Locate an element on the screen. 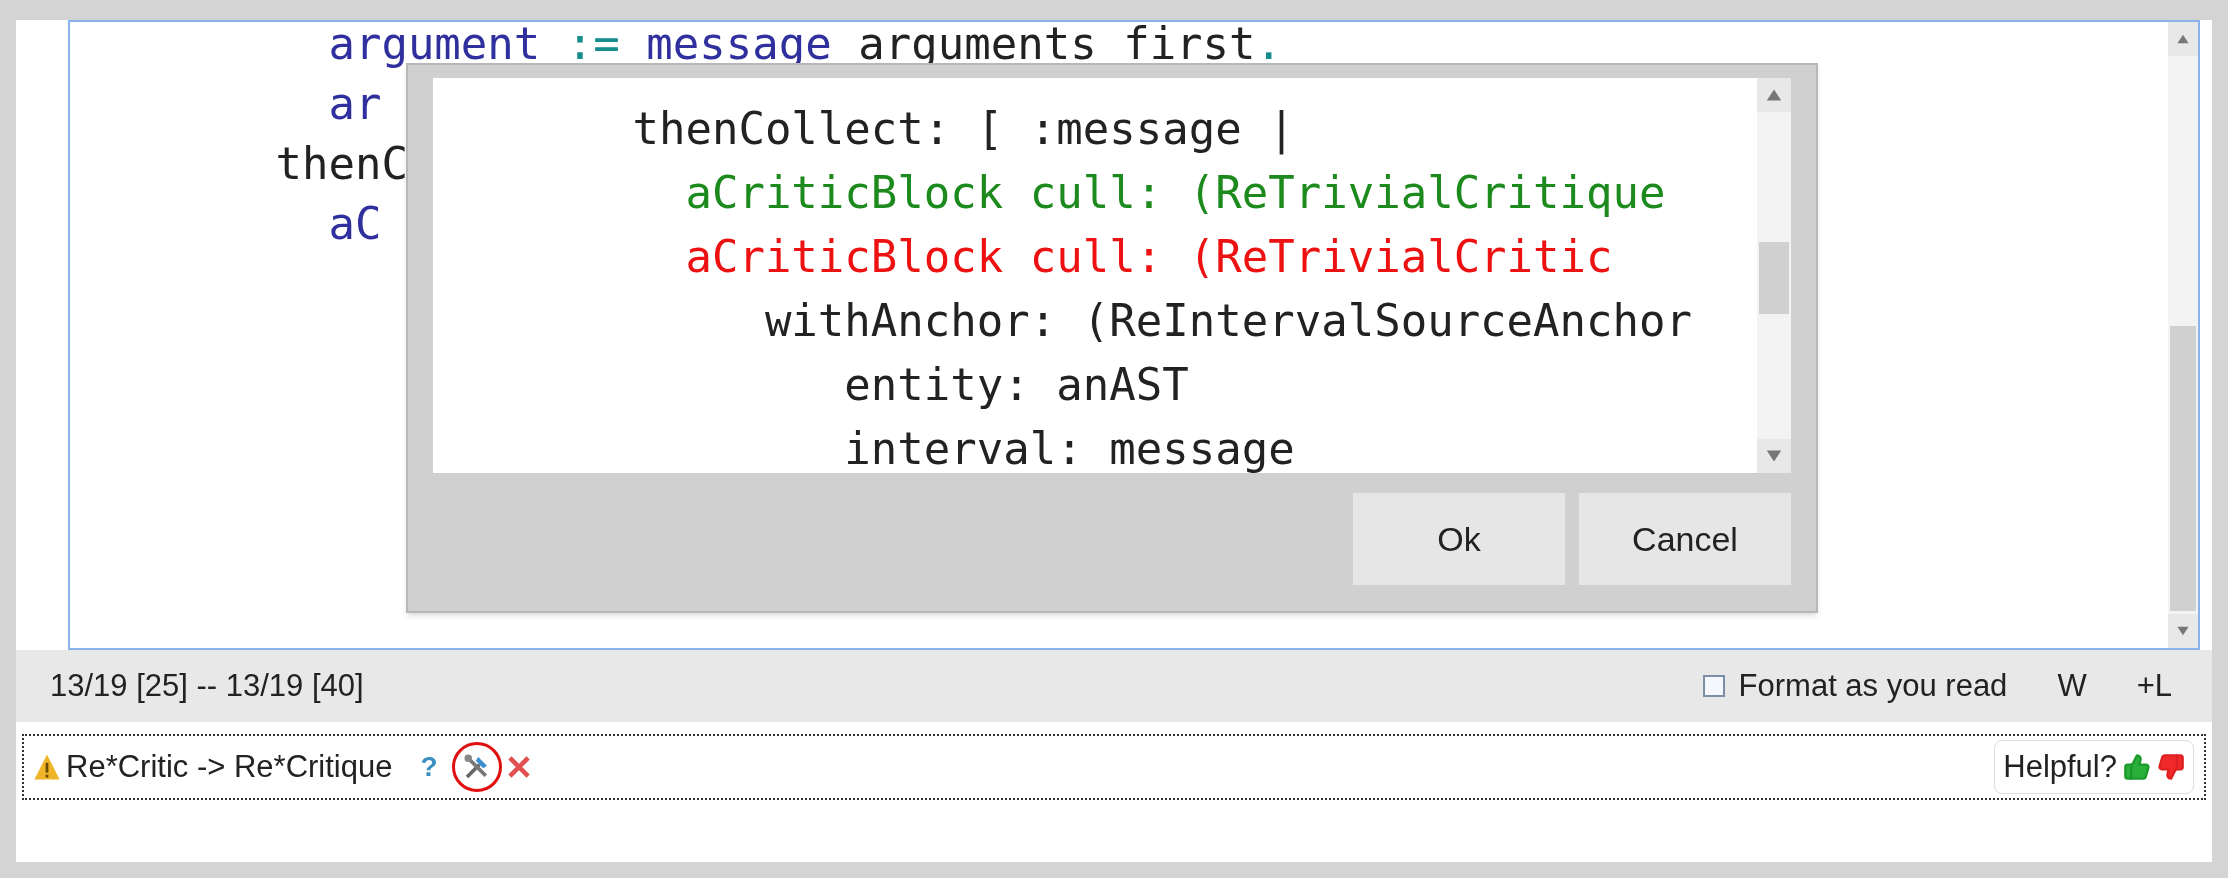  close-icon is located at coordinates (518, 767).